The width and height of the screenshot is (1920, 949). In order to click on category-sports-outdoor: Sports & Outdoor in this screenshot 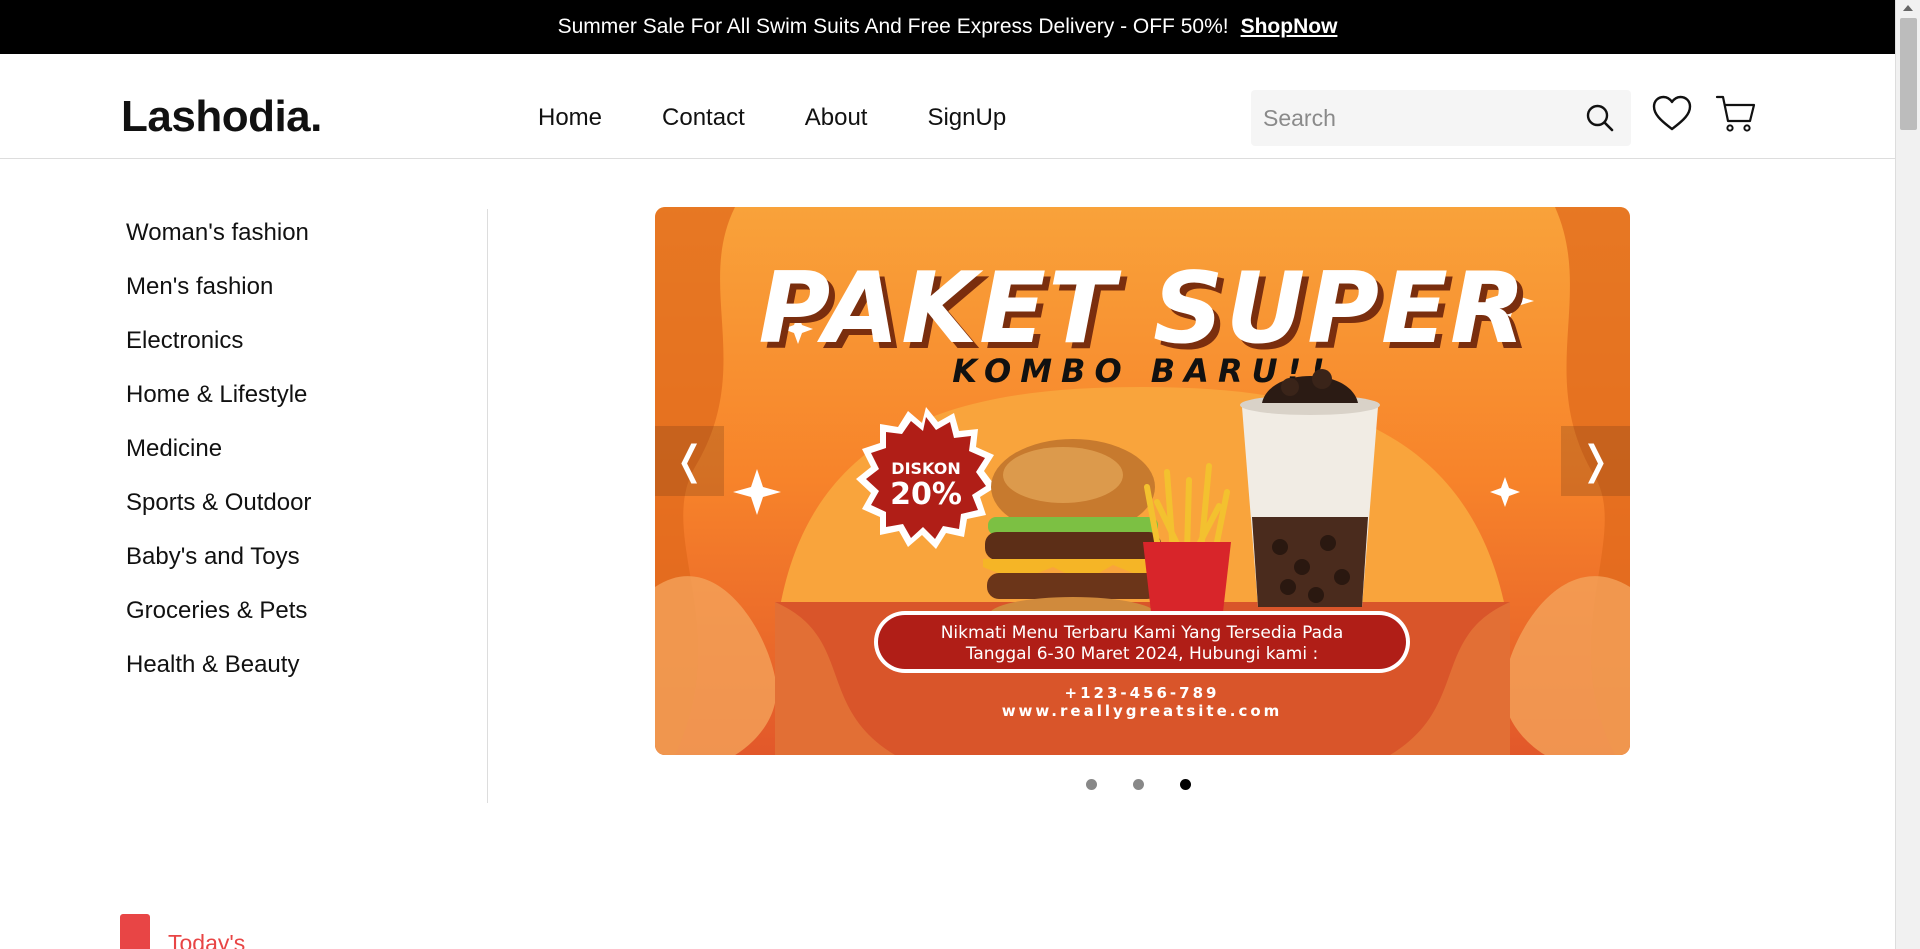, I will do `click(218, 515)`.